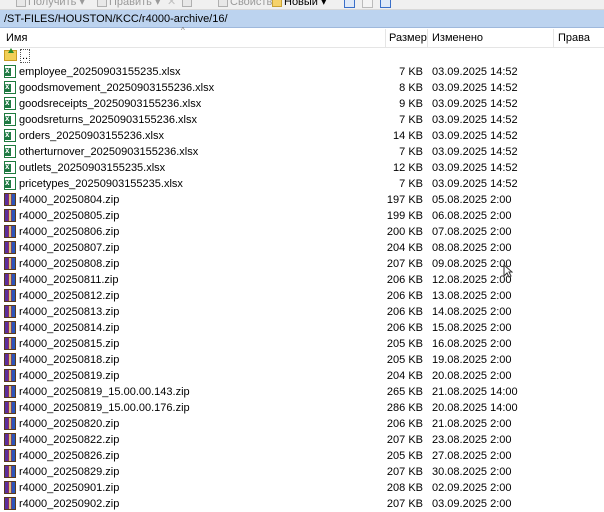 The width and height of the screenshot is (604, 512). Describe the element at coordinates (472, 328) in the screenshot. I see `file-modified: 15.08.2025 2:00` at that location.